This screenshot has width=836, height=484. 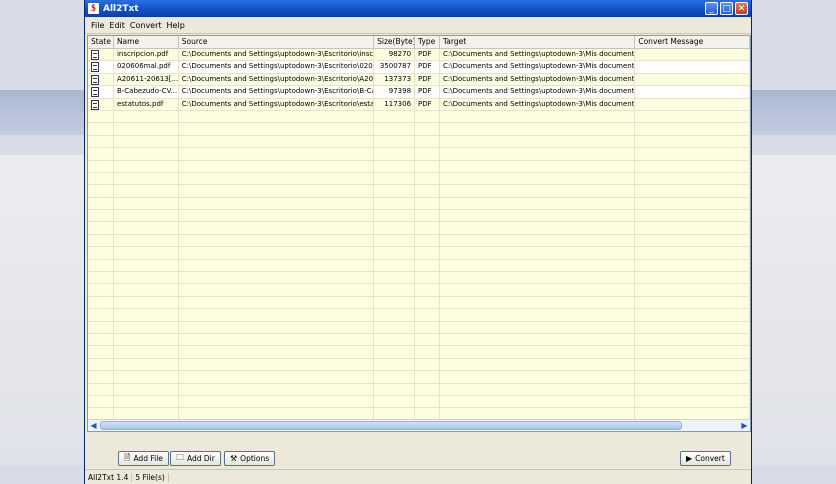 What do you see at coordinates (418, 8) in the screenshot?
I see `title-bar: $ All2Txt _ □ ✕` at bounding box center [418, 8].